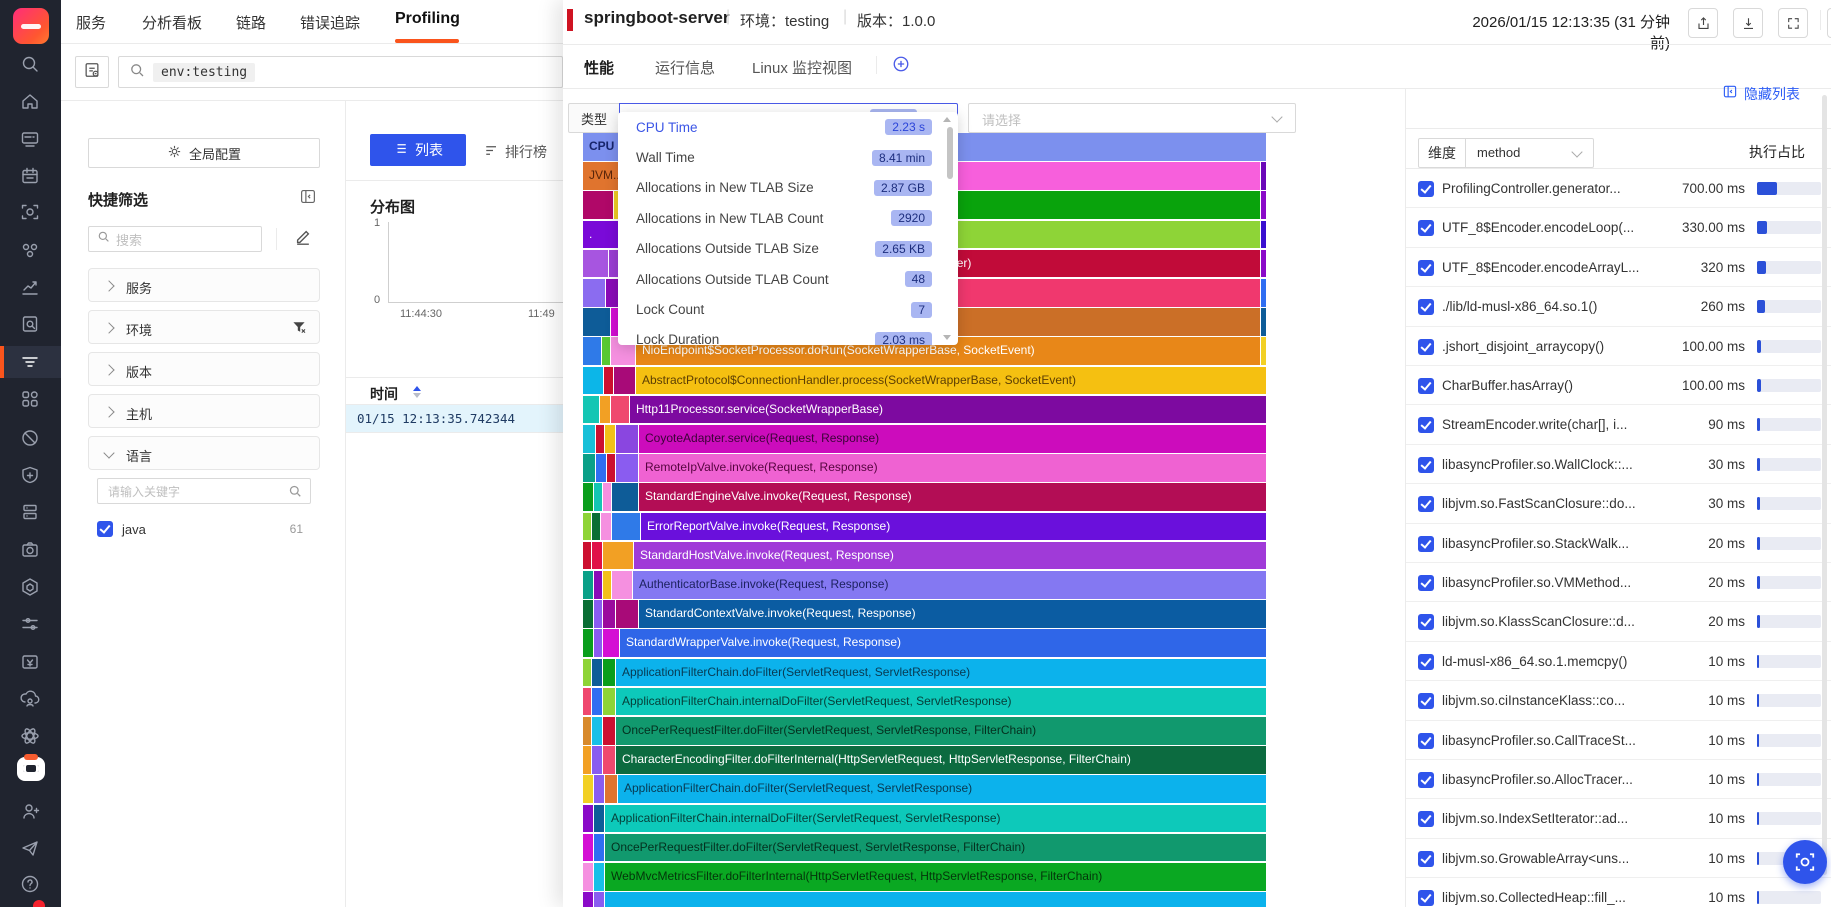 This screenshot has width=1831, height=907. Describe the element at coordinates (418, 150) in the screenshot. I see `list-view-button: 列表` at that location.